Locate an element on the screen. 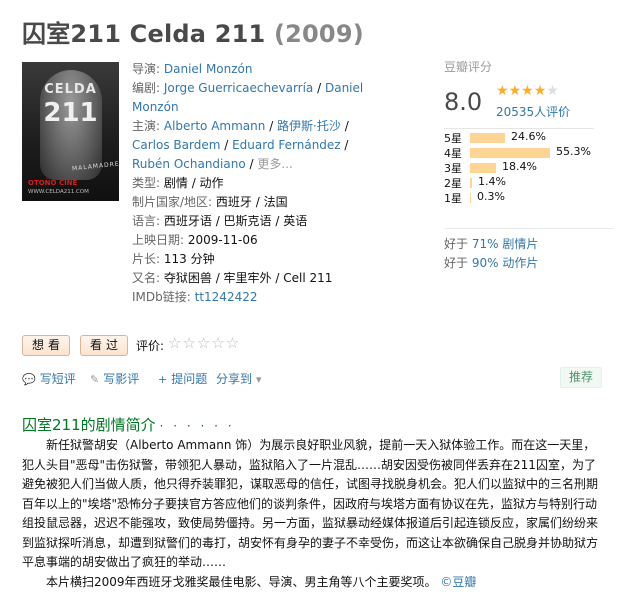 Image resolution: width=619 pixels, height=600 pixels. write-short-review-link: 💬 写短评 is located at coordinates (49, 378).